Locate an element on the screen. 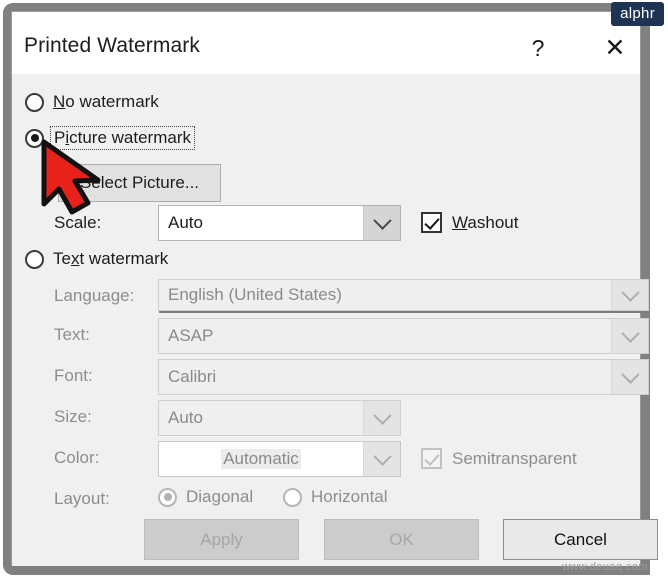 Image resolution: width=668 pixels, height=579 pixels. semitransparent-checkbox: Semitransparent is located at coordinates (499, 458).